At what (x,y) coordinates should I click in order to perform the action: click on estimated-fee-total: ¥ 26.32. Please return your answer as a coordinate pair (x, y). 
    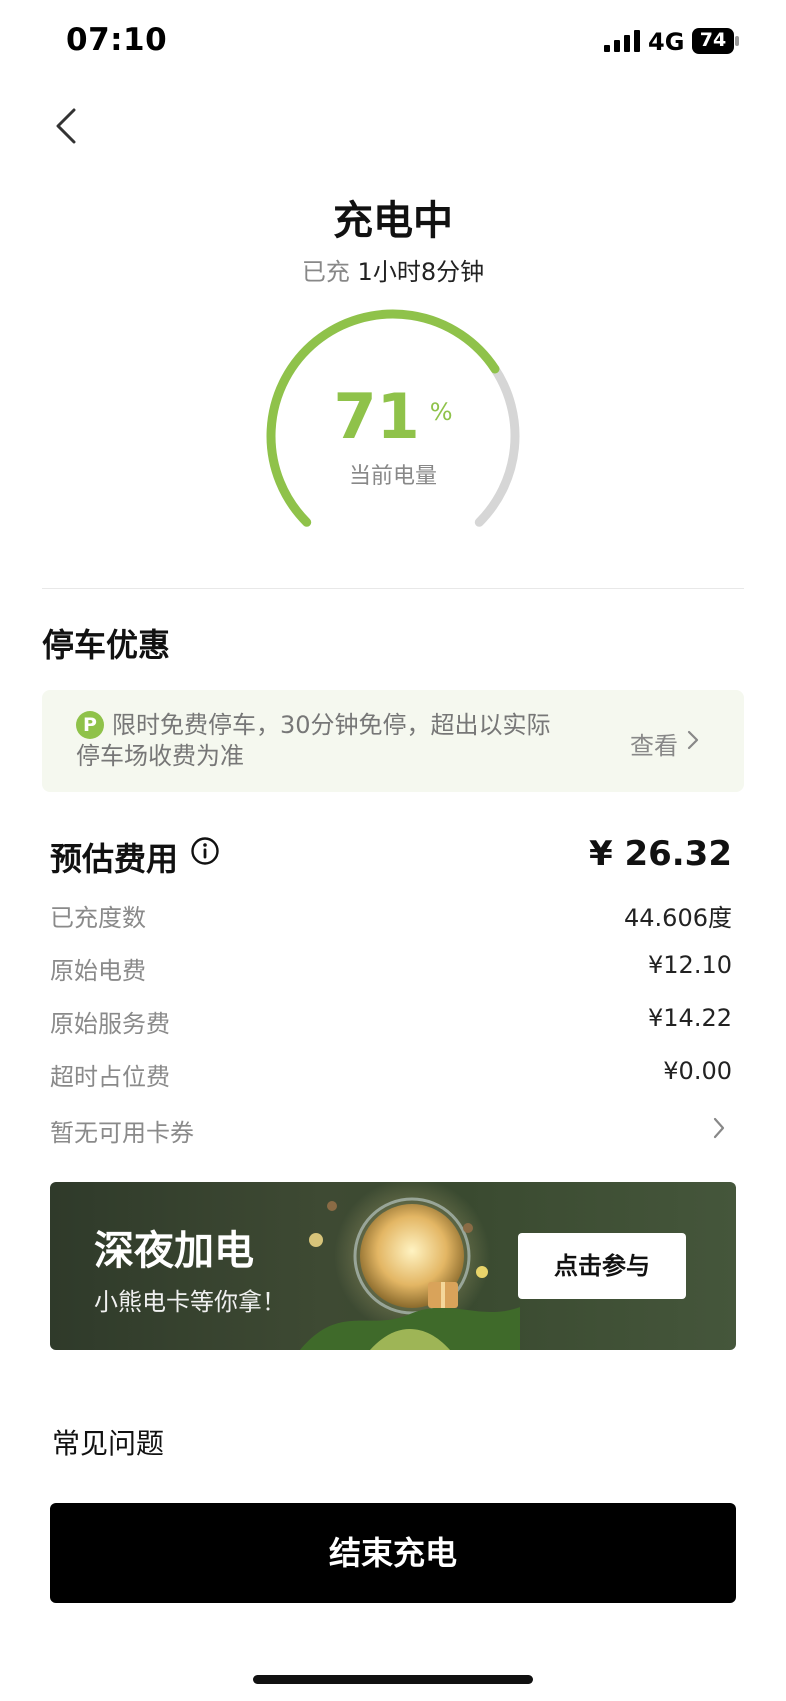
    Looking at the image, I should click on (660, 854).